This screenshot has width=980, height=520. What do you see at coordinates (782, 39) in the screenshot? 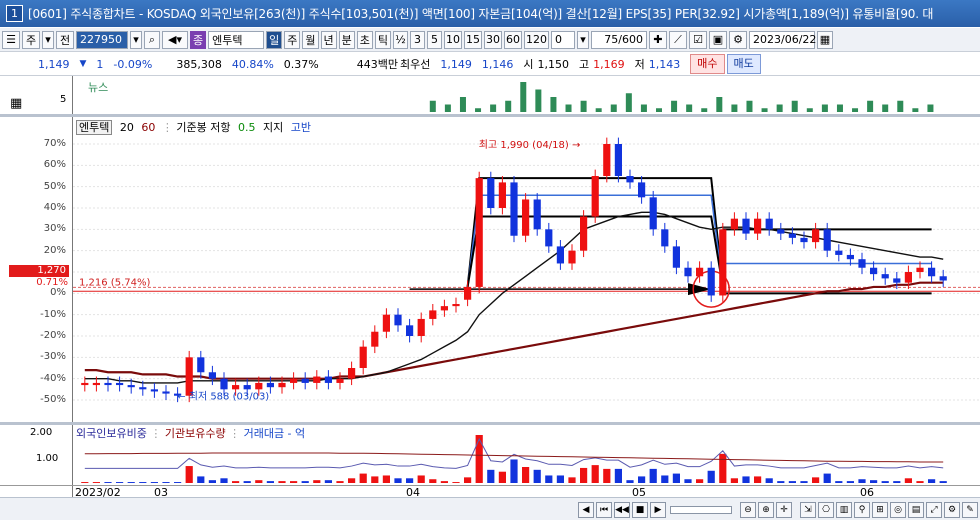
I see `date-input: 2023/06/22` at bounding box center [782, 39].